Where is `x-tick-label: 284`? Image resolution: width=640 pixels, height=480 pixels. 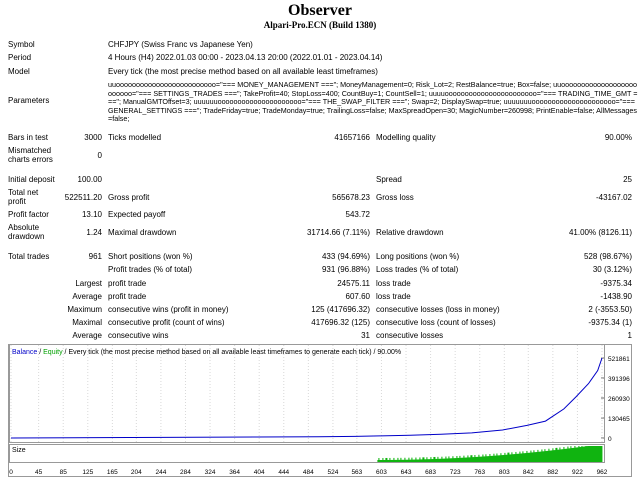
x-tick-label: 284 is located at coordinates (185, 472).